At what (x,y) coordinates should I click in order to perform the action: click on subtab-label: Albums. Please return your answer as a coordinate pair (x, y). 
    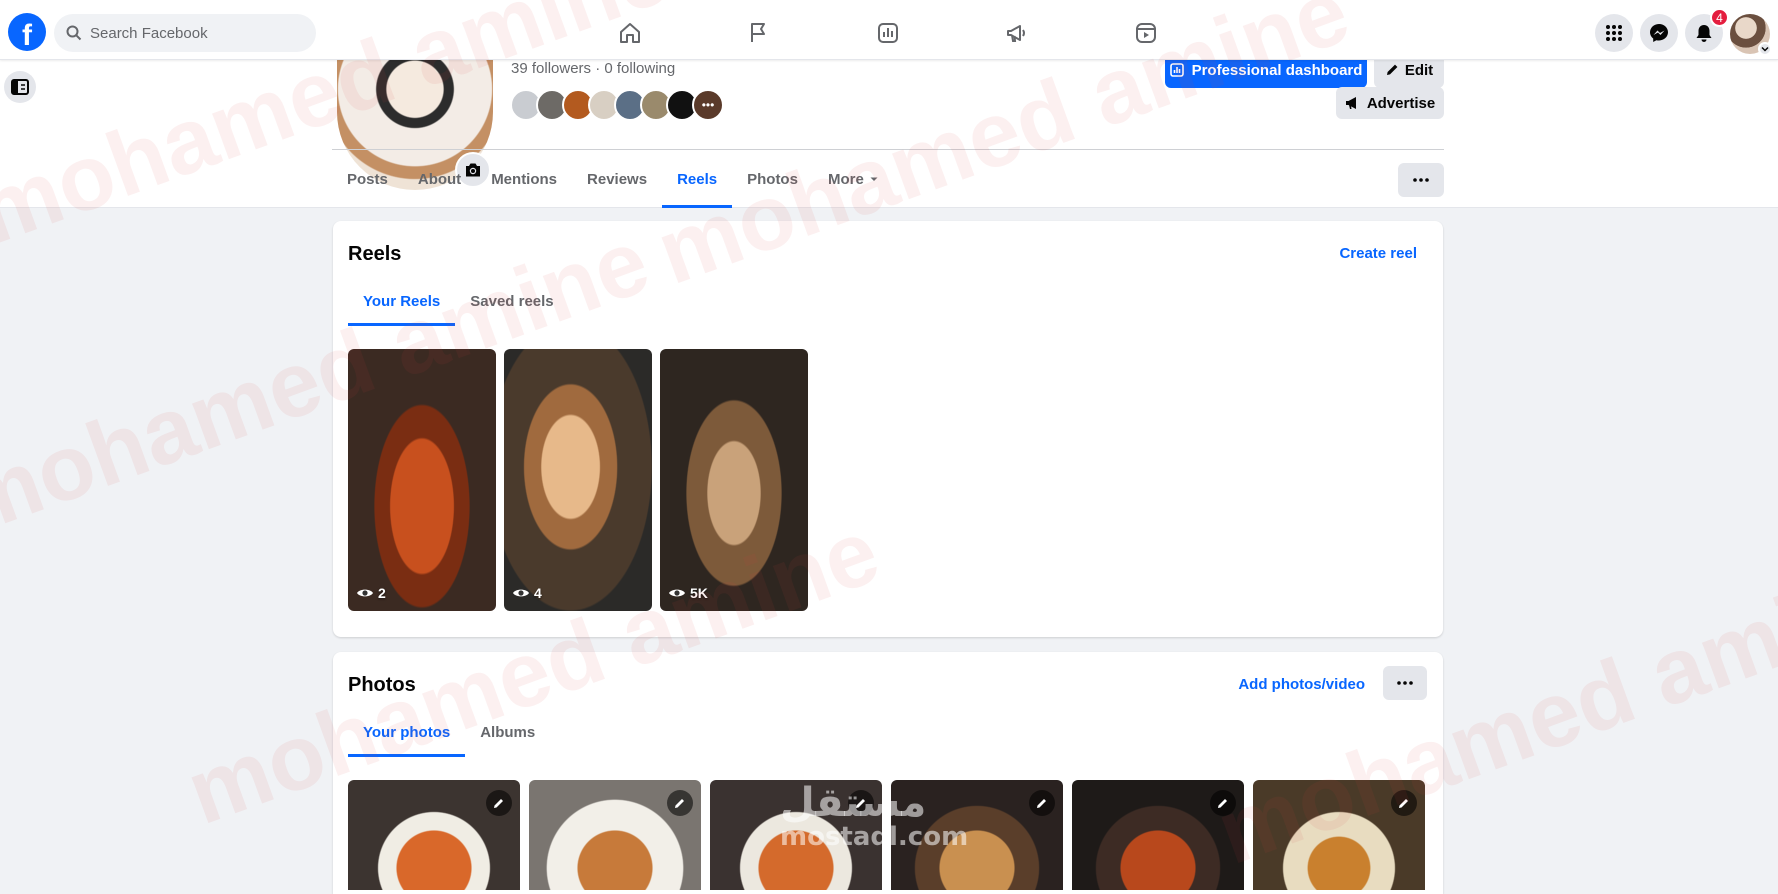
    Looking at the image, I should click on (508, 732).